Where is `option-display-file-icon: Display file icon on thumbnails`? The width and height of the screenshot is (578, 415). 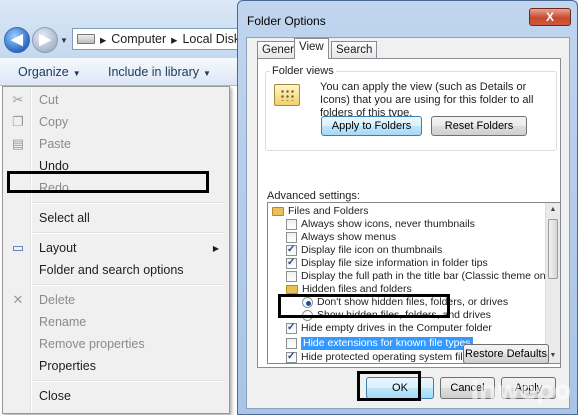
option-display-file-icon: Display file icon on thumbnails is located at coordinates (364, 250).